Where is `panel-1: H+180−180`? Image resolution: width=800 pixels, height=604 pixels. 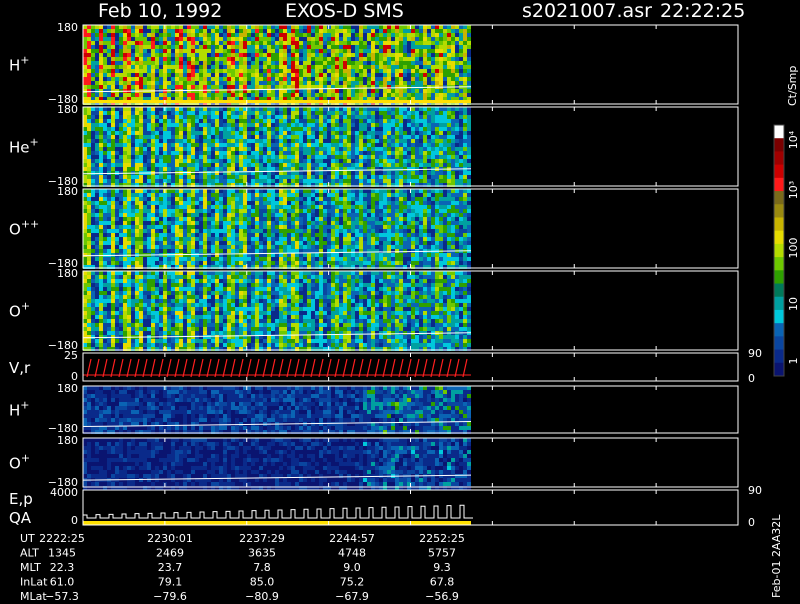 panel-1: H+180−180 is located at coordinates (373, 63).